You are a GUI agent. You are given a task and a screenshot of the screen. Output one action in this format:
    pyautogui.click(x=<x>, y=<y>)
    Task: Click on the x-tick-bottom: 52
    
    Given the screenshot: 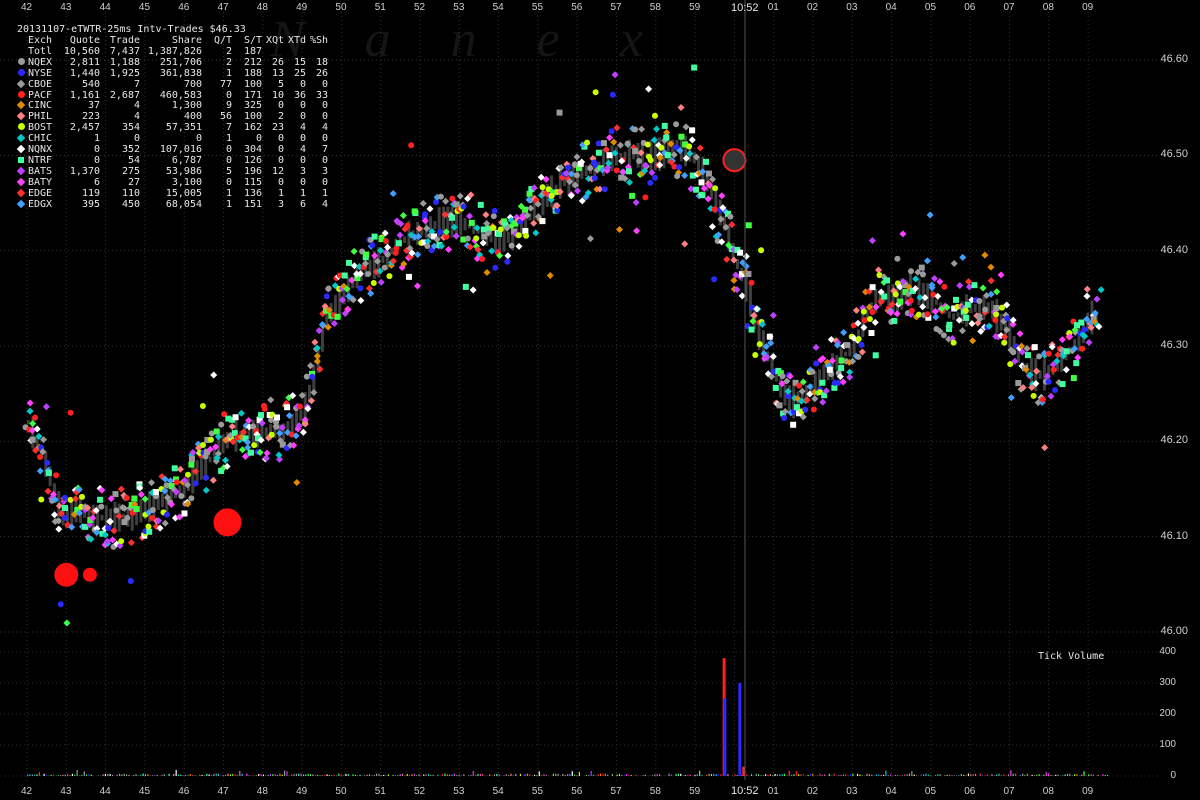 What is the action you would take?
    pyautogui.click(x=420, y=791)
    